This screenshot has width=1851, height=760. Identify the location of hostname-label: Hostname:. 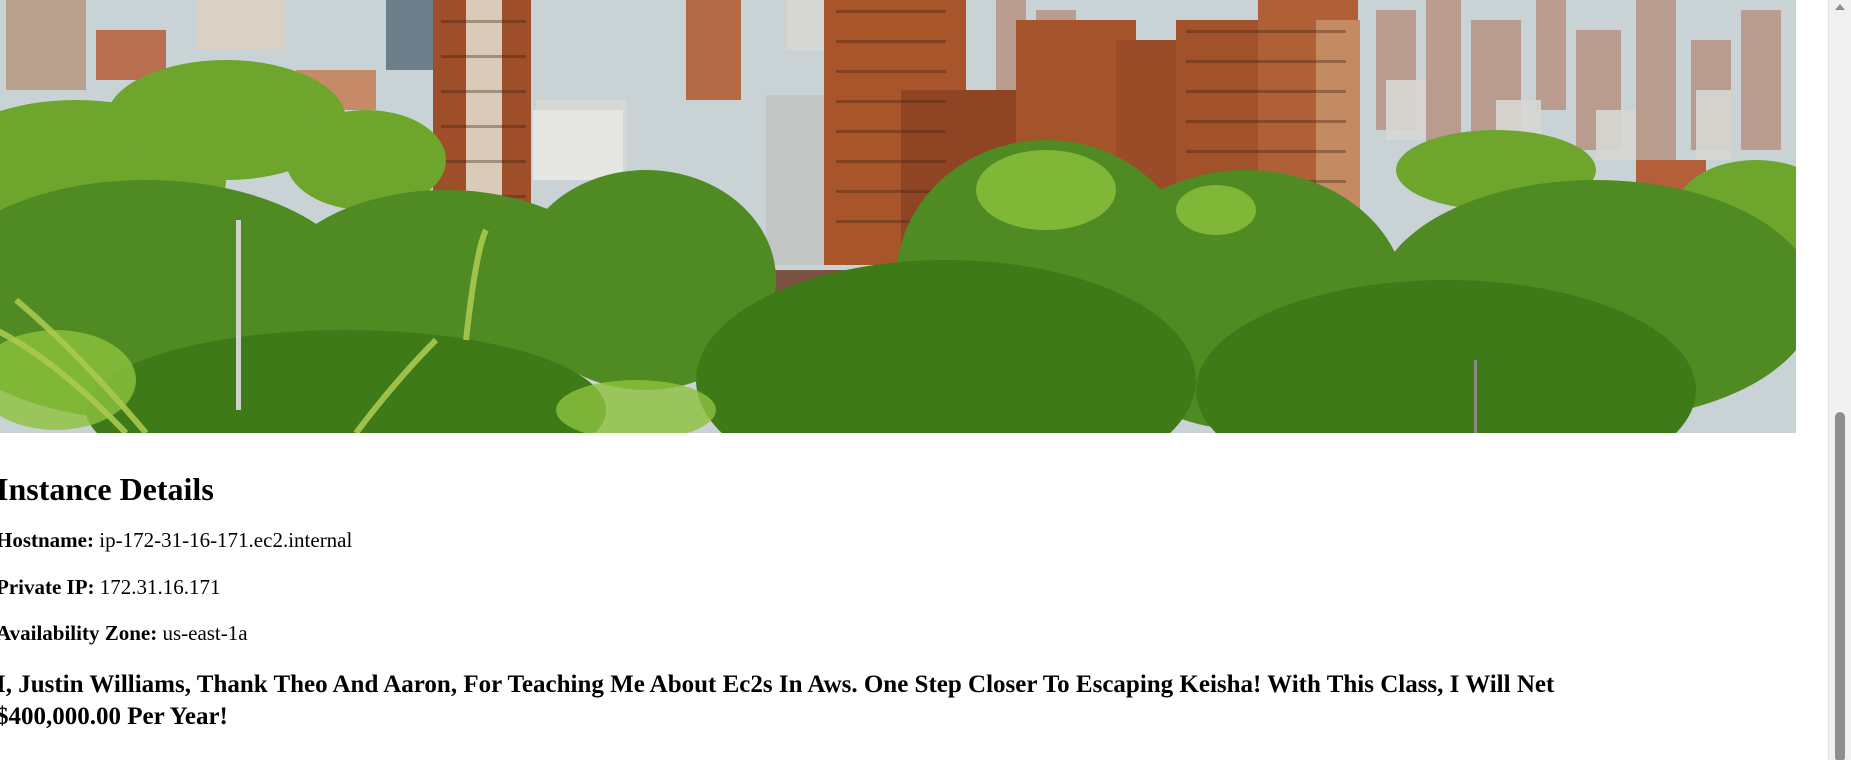
(47, 540).